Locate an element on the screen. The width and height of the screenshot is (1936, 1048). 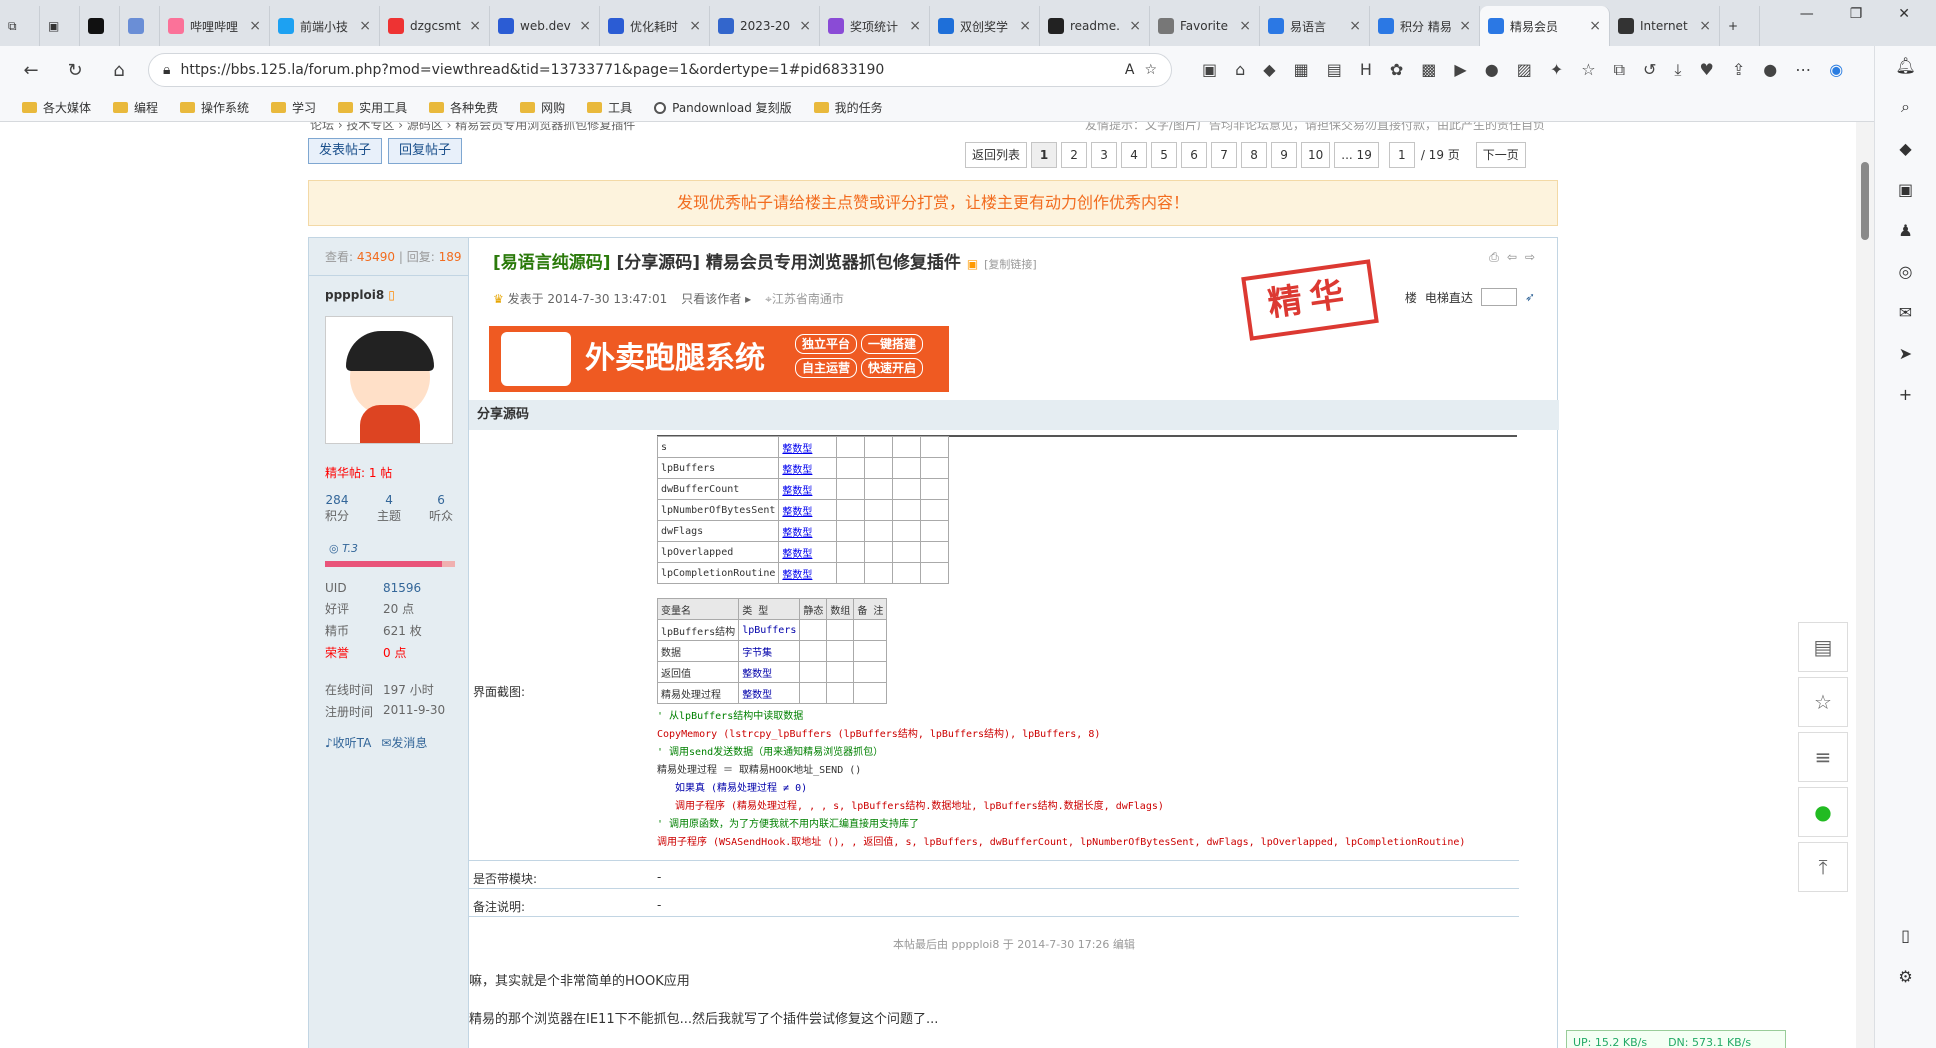
extension-icon: ✿ is located at coordinates (1396, 70).